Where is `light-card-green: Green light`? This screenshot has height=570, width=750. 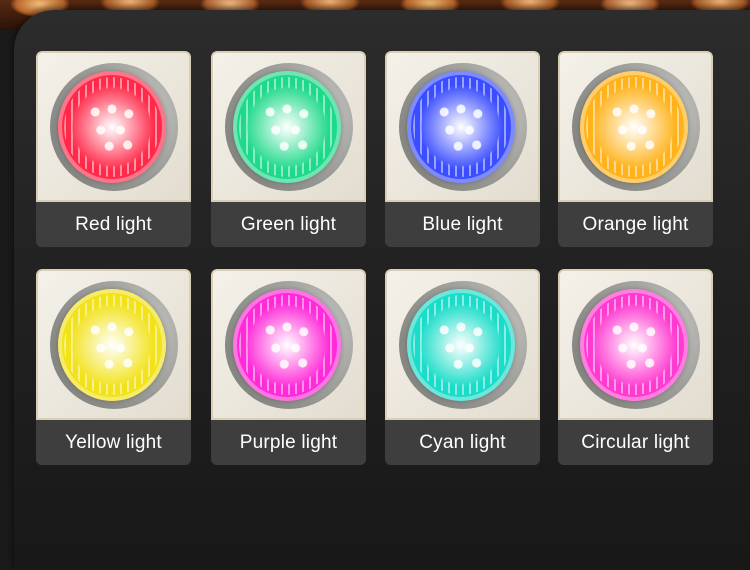
light-card-green: Green light is located at coordinates (288, 149).